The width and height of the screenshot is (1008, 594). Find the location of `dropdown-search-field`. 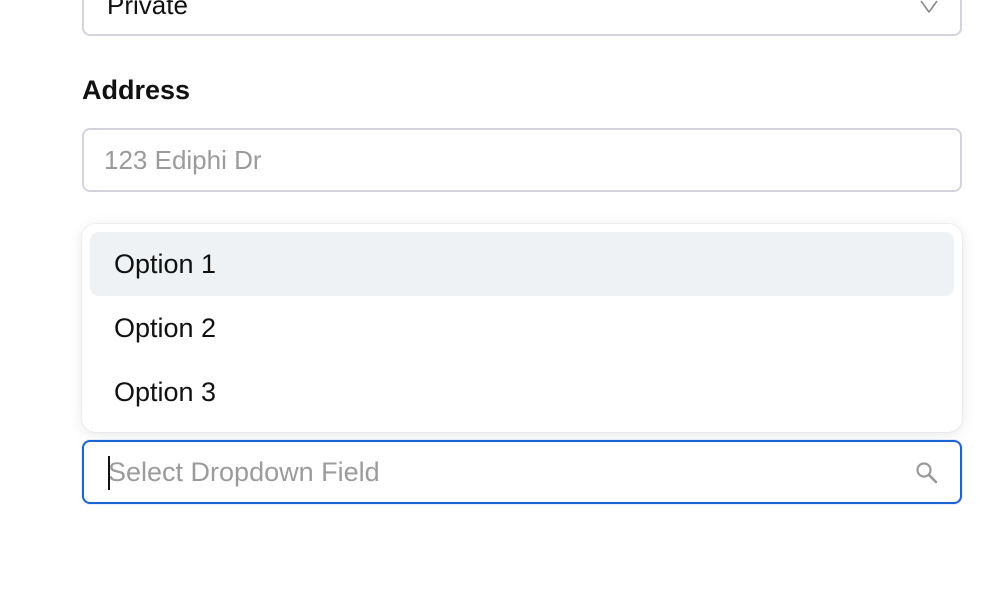

dropdown-search-field is located at coordinates (522, 472).